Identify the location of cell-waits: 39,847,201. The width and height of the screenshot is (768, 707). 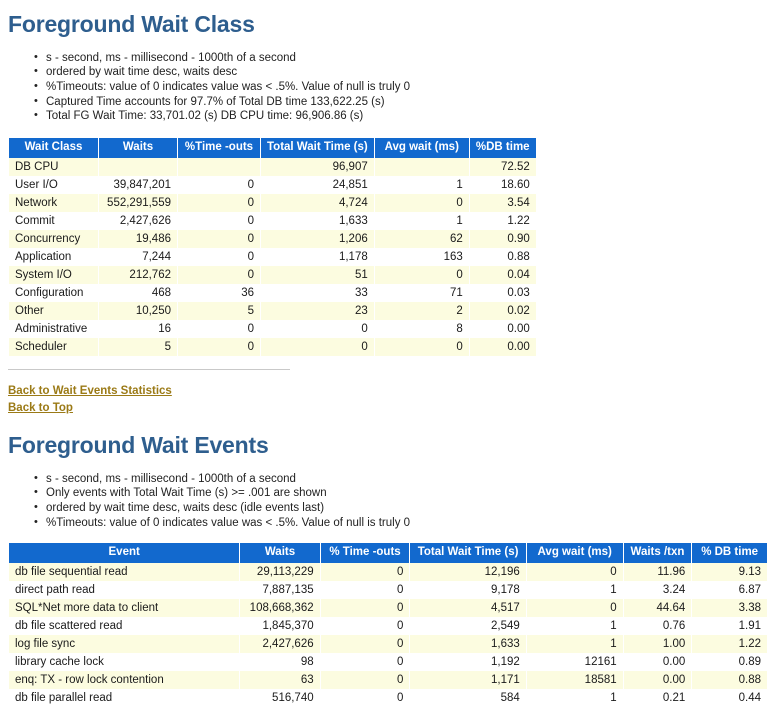
(138, 184).